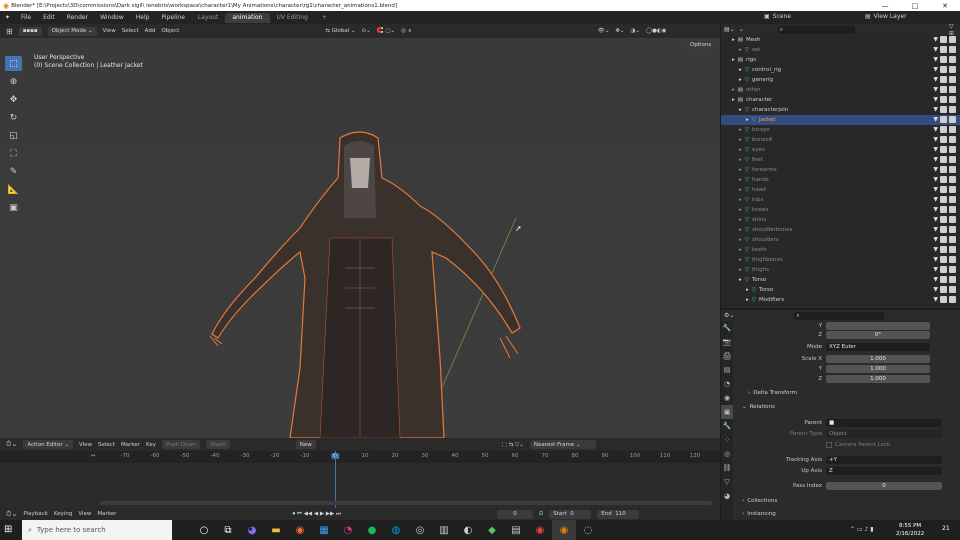 This screenshot has width=960, height=540. Describe the element at coordinates (840, 130) in the screenshot. I see `outliner-row: ▸ ▽ biceps ▼` at that location.